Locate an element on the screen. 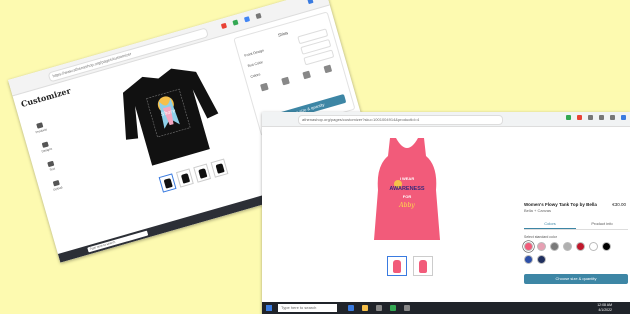 The width and height of the screenshot is (630, 314). tool-label: Text is located at coordinates (52, 169).